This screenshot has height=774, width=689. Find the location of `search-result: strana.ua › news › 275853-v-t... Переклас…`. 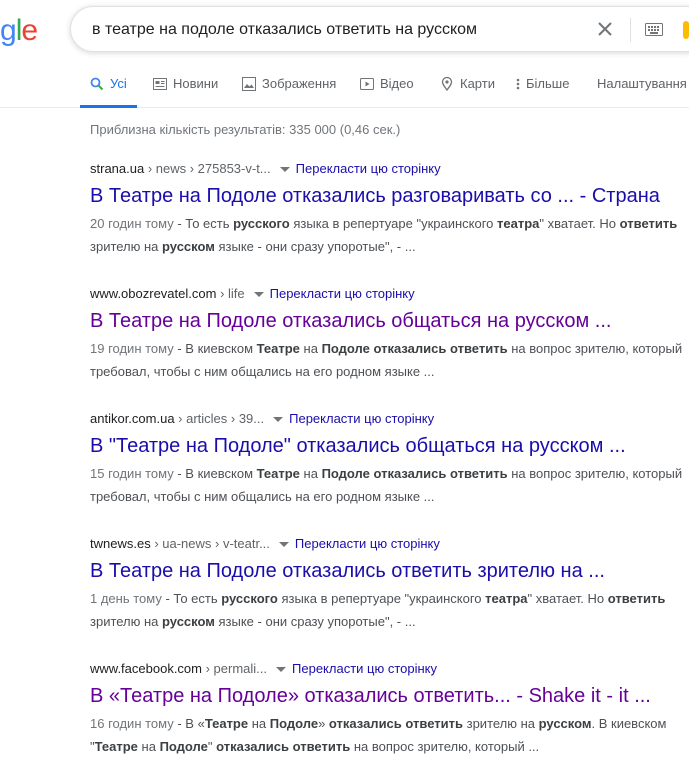

search-result: strana.ua › news › 275853-v-t... Переклас… is located at coordinates (389, 209).